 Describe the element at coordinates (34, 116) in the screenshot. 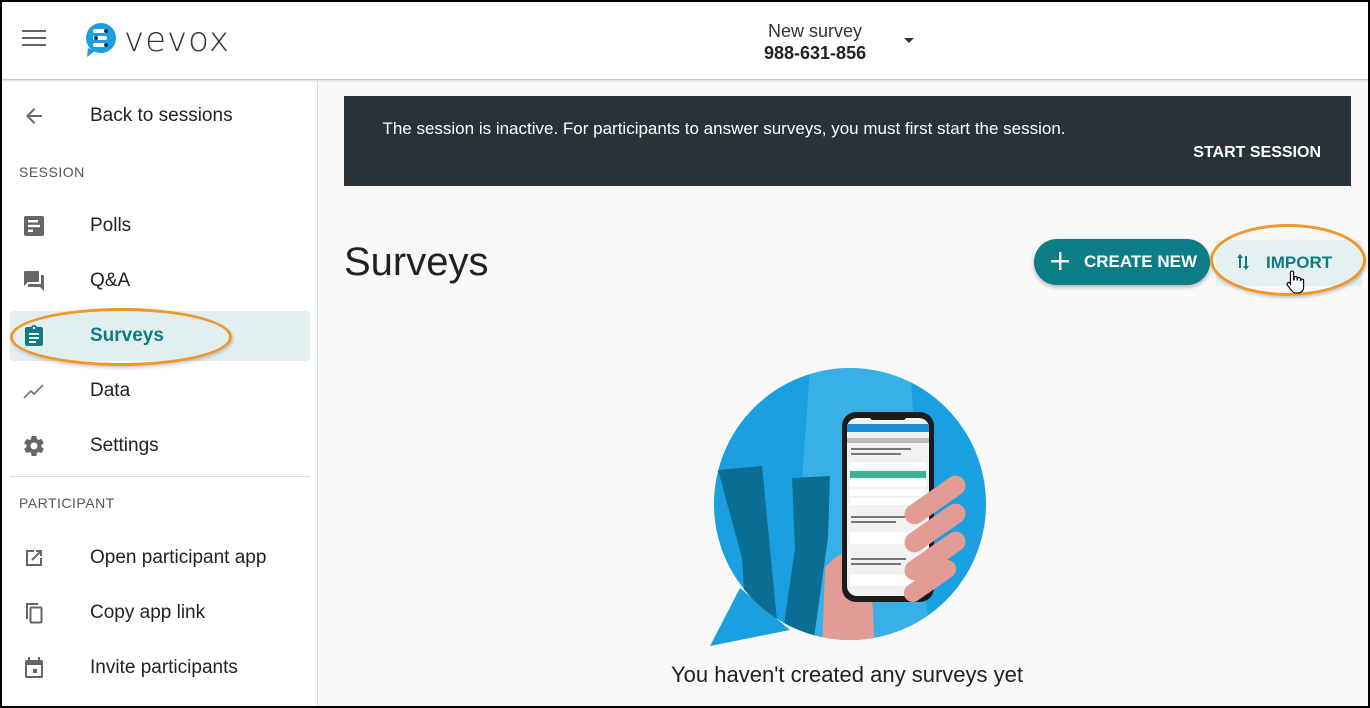

I see `arrow-left-icon` at that location.